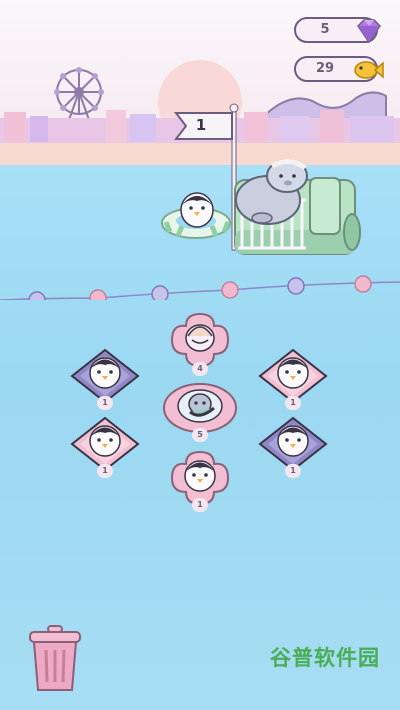 The width and height of the screenshot is (400, 710). Describe the element at coordinates (196, 215) in the screenshot. I see `penguin-in-swim-ring` at that location.